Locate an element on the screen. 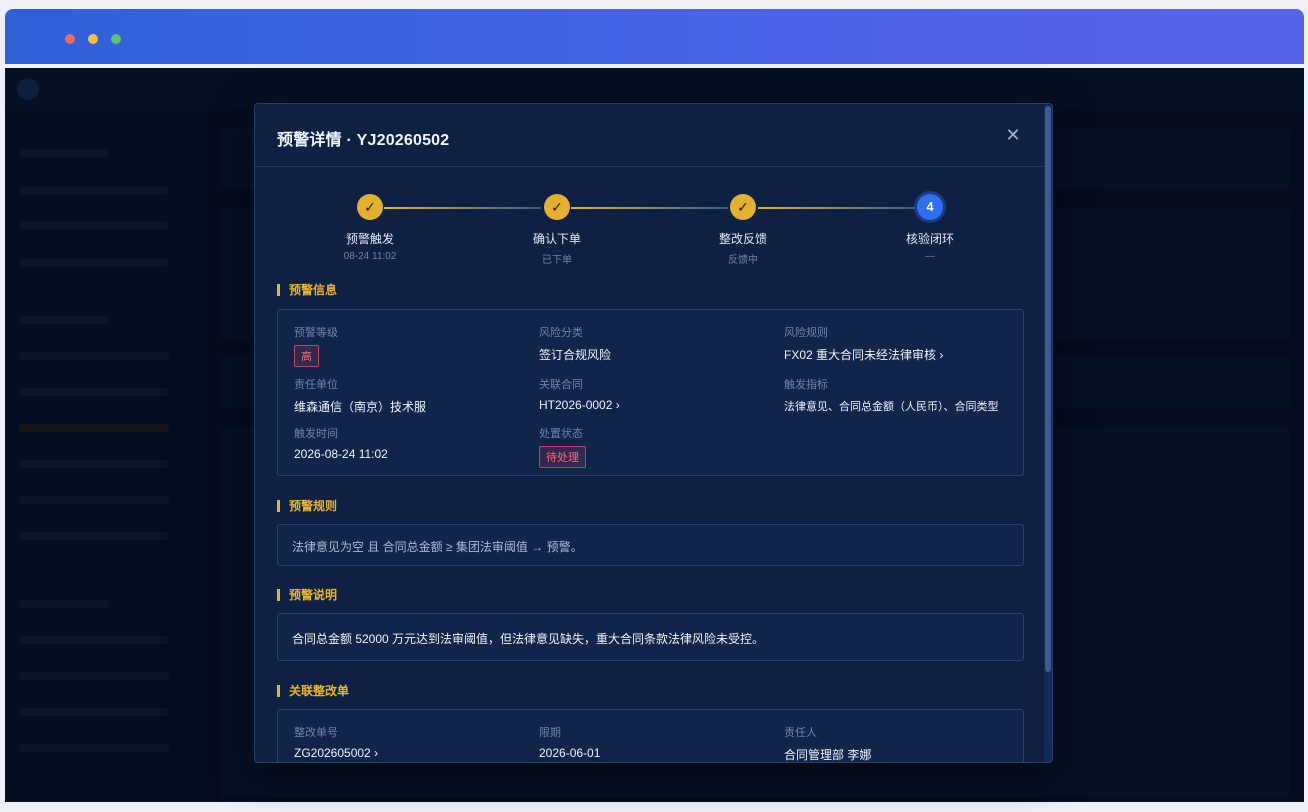 Image resolution: width=1308 pixels, height=812 pixels. field-label: 预警等级 is located at coordinates (316, 333).